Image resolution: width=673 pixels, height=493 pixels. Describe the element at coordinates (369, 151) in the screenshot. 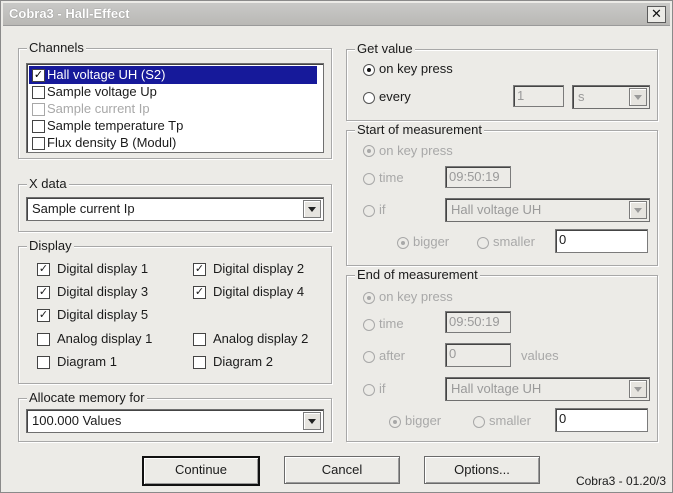

I see `start-keypress-radio` at that location.